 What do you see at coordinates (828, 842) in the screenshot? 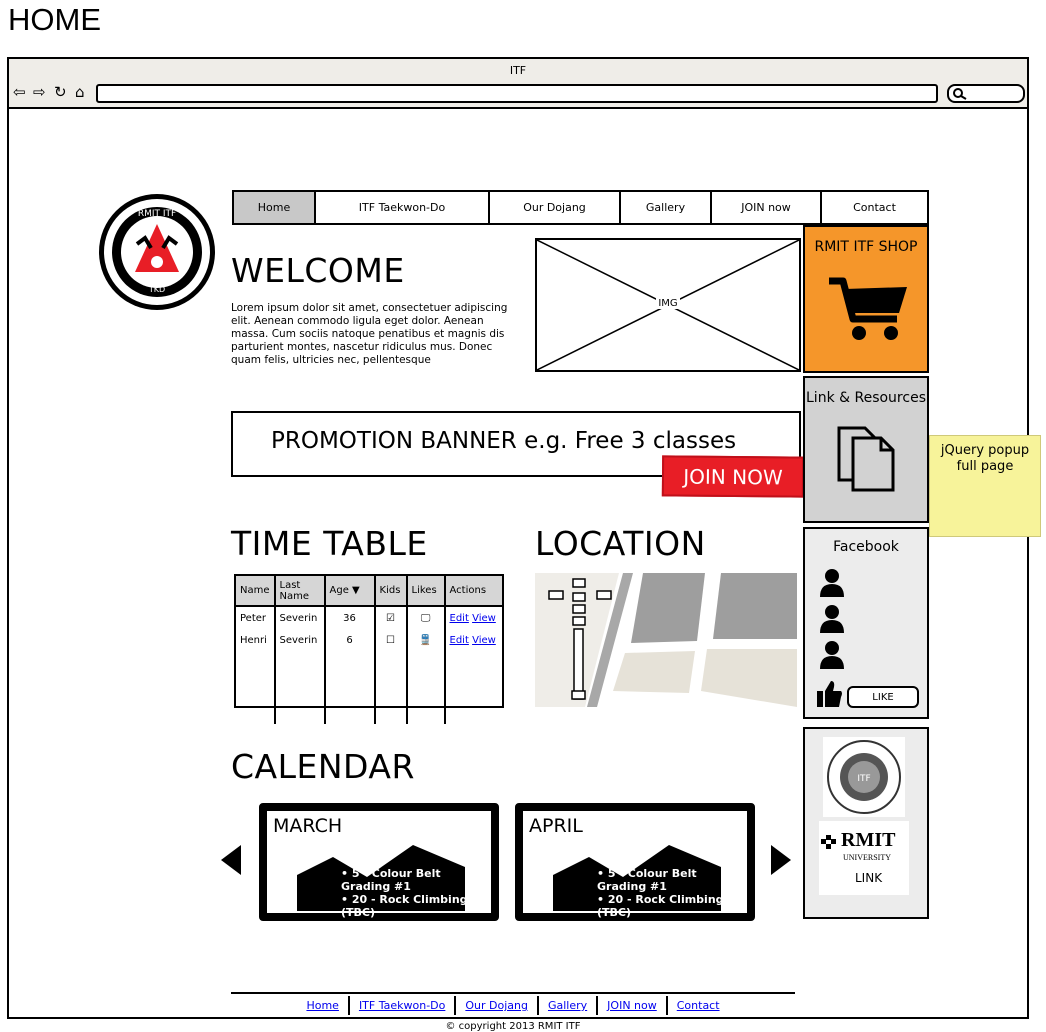
I see `rmit-pixel-icon` at bounding box center [828, 842].